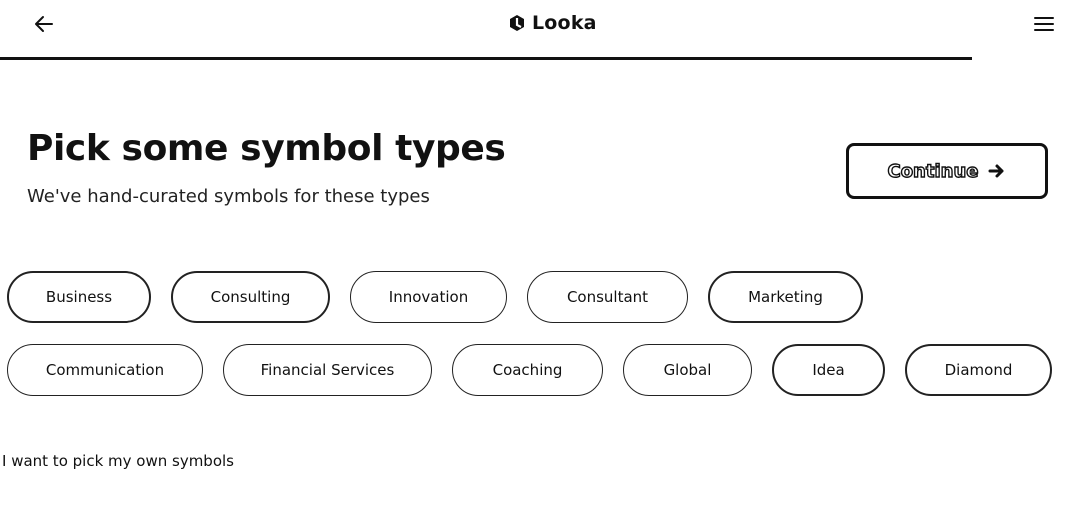  I want to click on arrow-right-icon, so click(997, 171).